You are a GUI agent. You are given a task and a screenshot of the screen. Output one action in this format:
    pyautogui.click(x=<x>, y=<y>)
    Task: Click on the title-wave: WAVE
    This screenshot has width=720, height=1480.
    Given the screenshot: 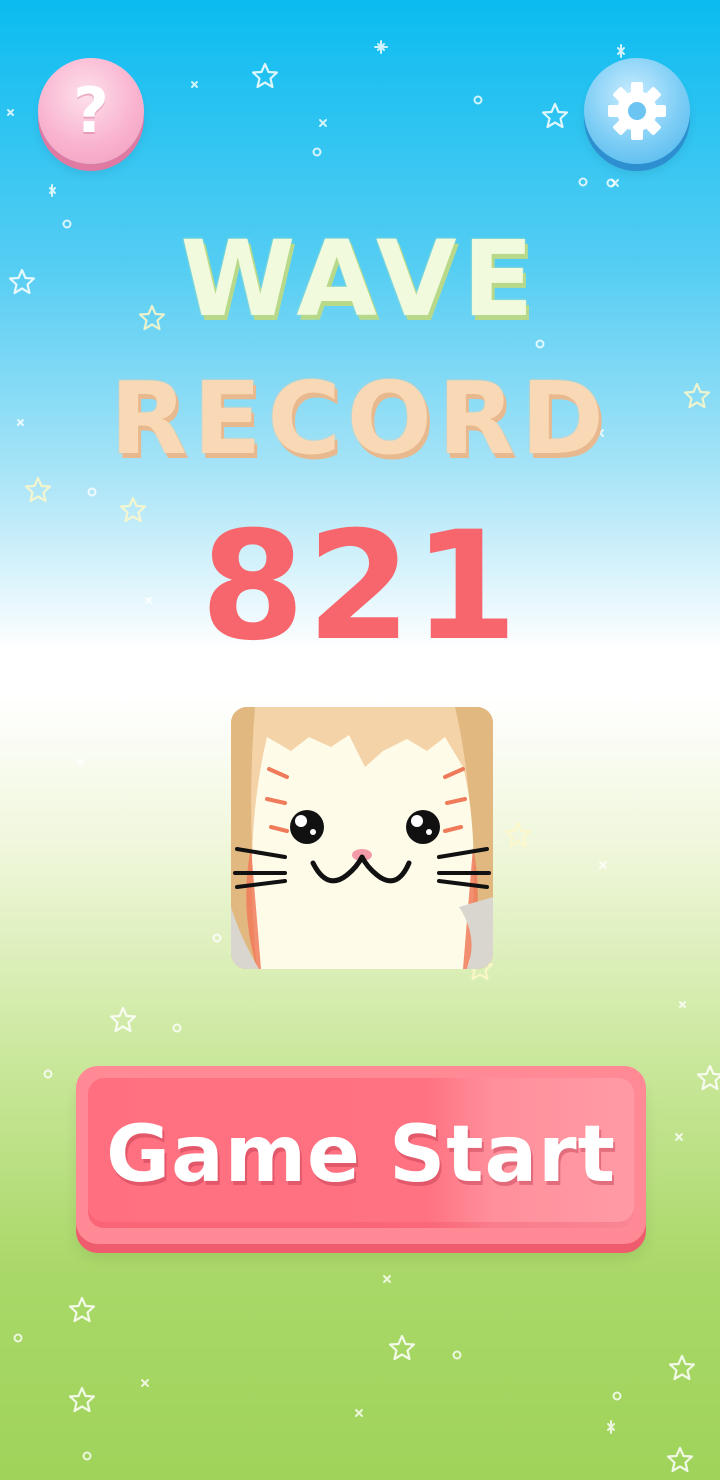 What is the action you would take?
    pyautogui.click(x=360, y=279)
    